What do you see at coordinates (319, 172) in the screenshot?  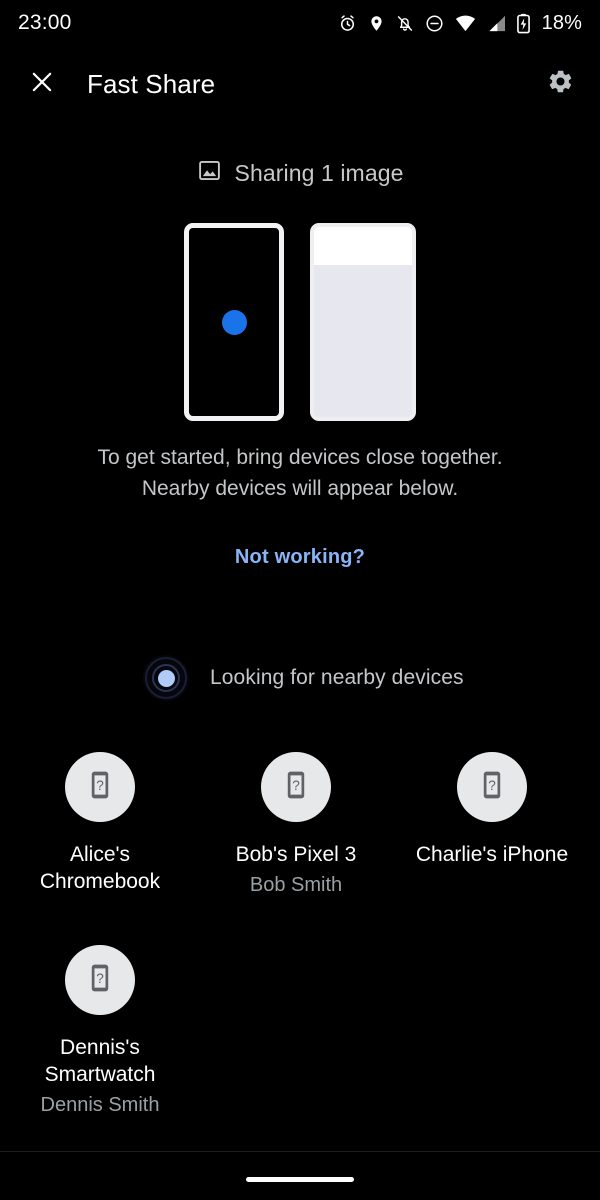 I see `share-summary-label: Sharing 1 image` at bounding box center [319, 172].